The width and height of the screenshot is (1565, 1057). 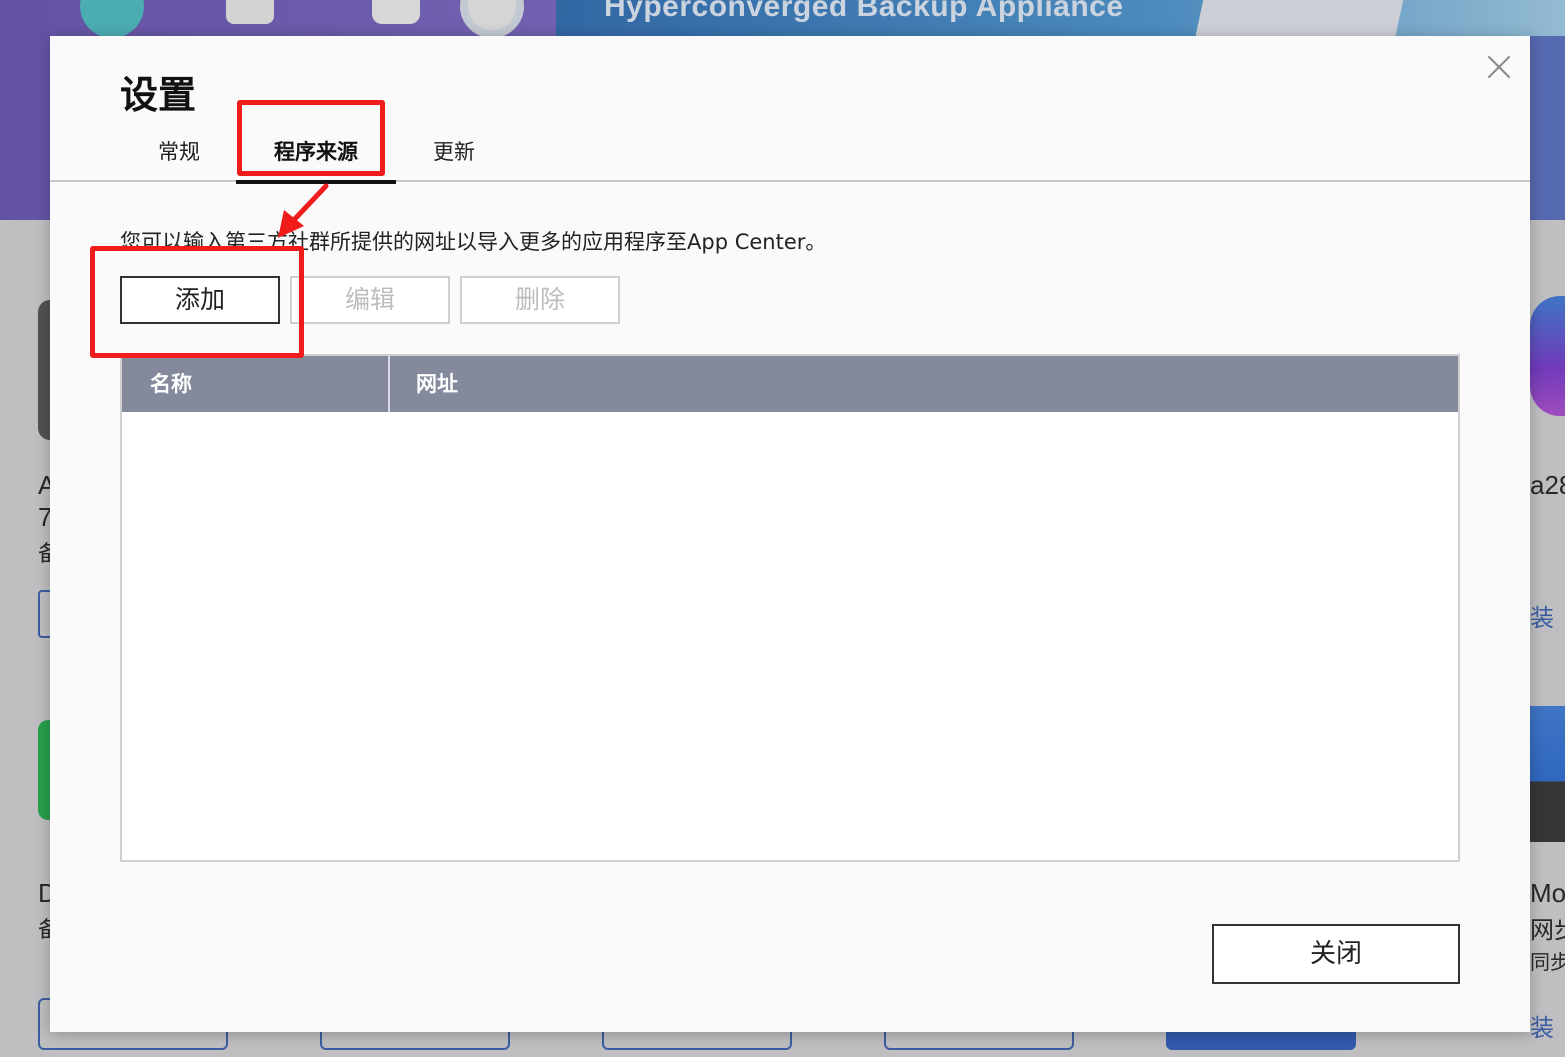 I want to click on edit-button: 编辑, so click(x=370, y=300).